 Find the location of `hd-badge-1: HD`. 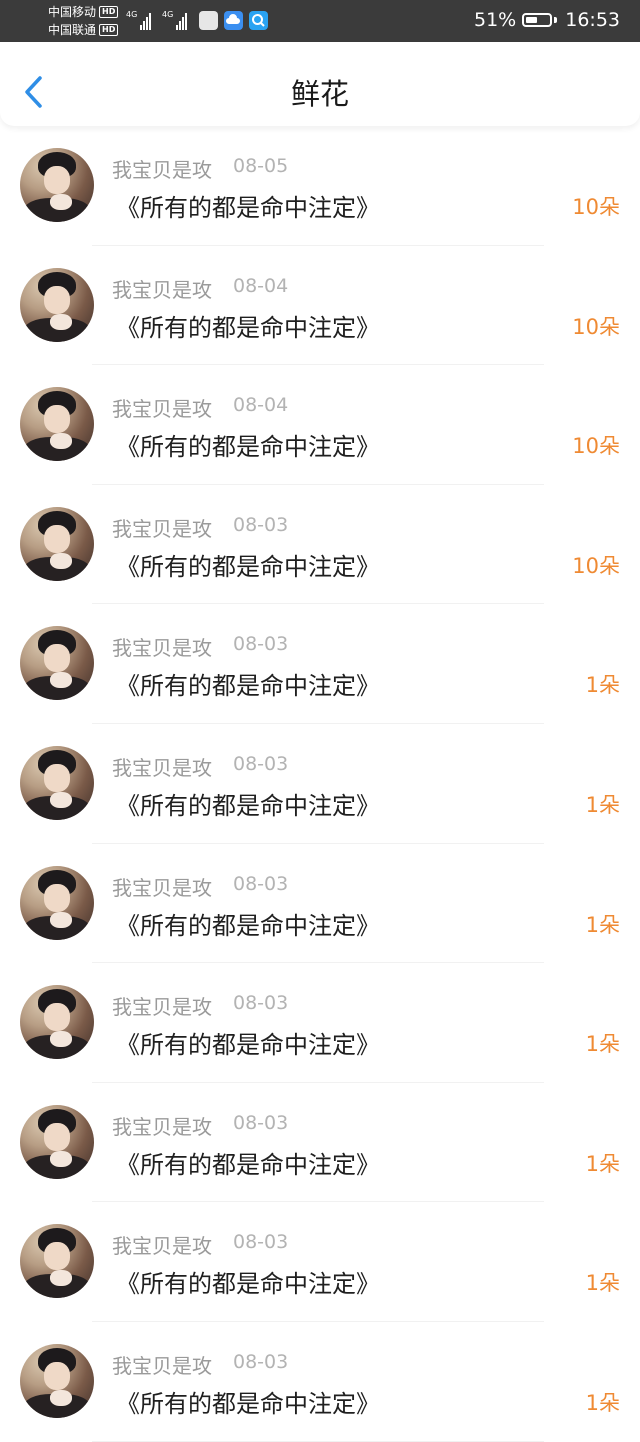

hd-badge-1: HD is located at coordinates (109, 12).